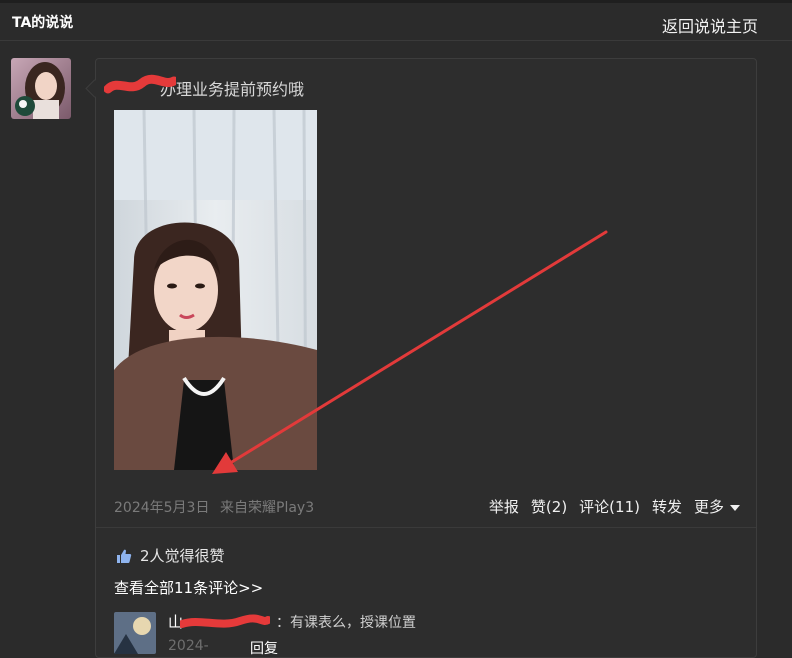 Image resolution: width=792 pixels, height=658 pixels. Describe the element at coordinates (124, 556) in the screenshot. I see `thumbs-up-icon` at that location.